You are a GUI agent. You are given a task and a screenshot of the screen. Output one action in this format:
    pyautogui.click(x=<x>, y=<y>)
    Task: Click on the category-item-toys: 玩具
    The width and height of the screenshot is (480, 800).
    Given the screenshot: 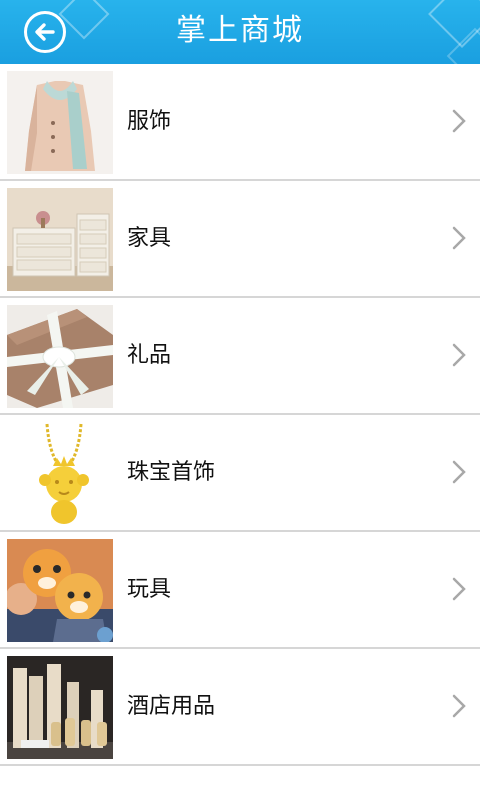 What is the action you would take?
    pyautogui.click(x=240, y=590)
    